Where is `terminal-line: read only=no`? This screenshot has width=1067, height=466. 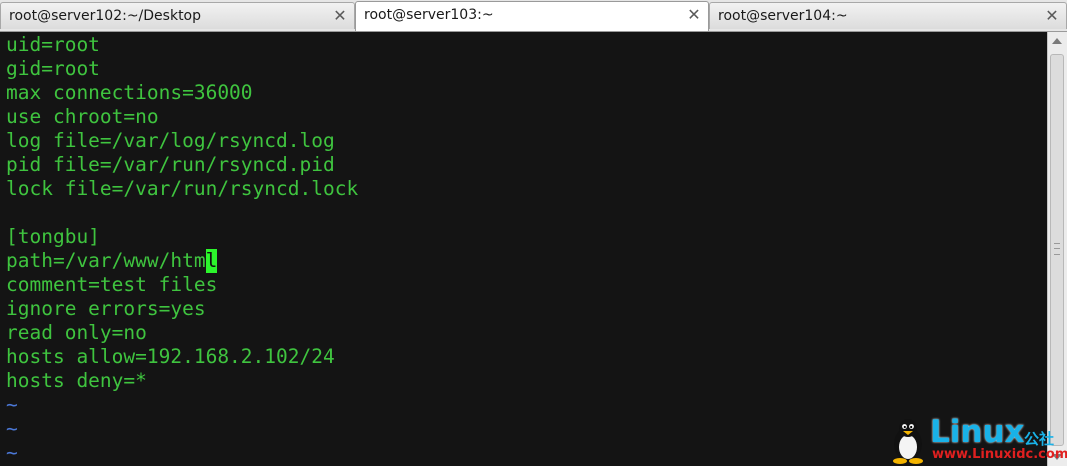 terminal-line: read only=no is located at coordinates (76, 332).